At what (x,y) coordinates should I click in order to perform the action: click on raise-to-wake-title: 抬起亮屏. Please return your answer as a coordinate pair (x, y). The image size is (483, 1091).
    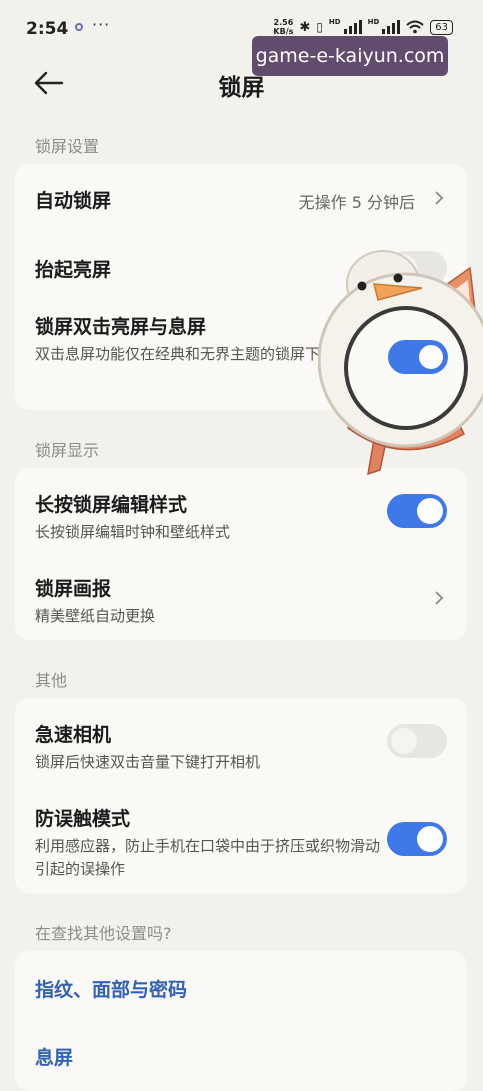
    Looking at the image, I should click on (73, 270).